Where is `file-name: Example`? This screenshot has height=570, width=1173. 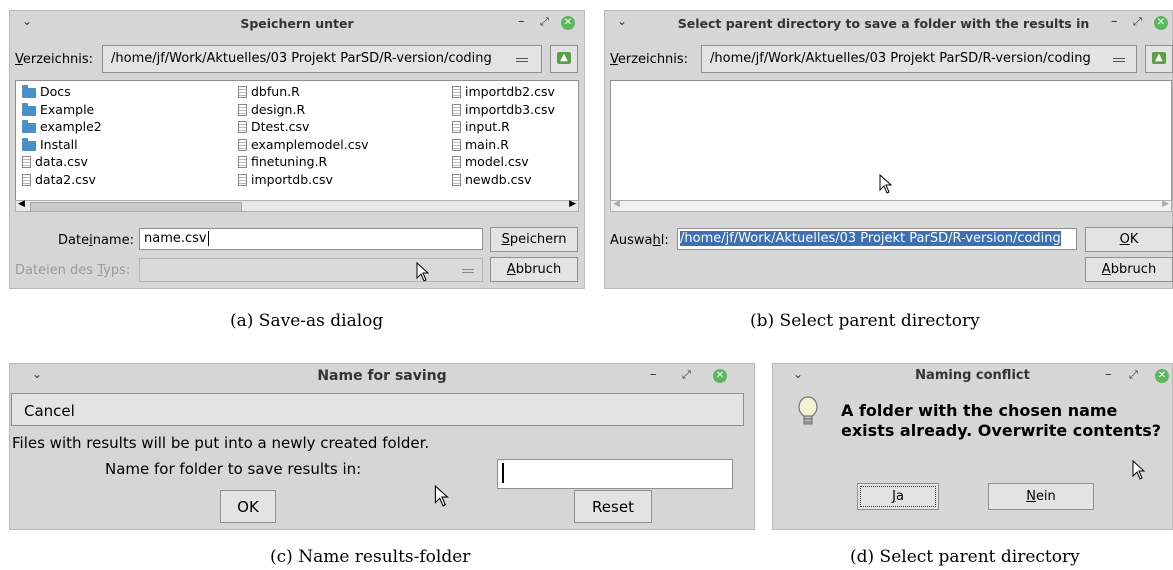 file-name: Example is located at coordinates (67, 109).